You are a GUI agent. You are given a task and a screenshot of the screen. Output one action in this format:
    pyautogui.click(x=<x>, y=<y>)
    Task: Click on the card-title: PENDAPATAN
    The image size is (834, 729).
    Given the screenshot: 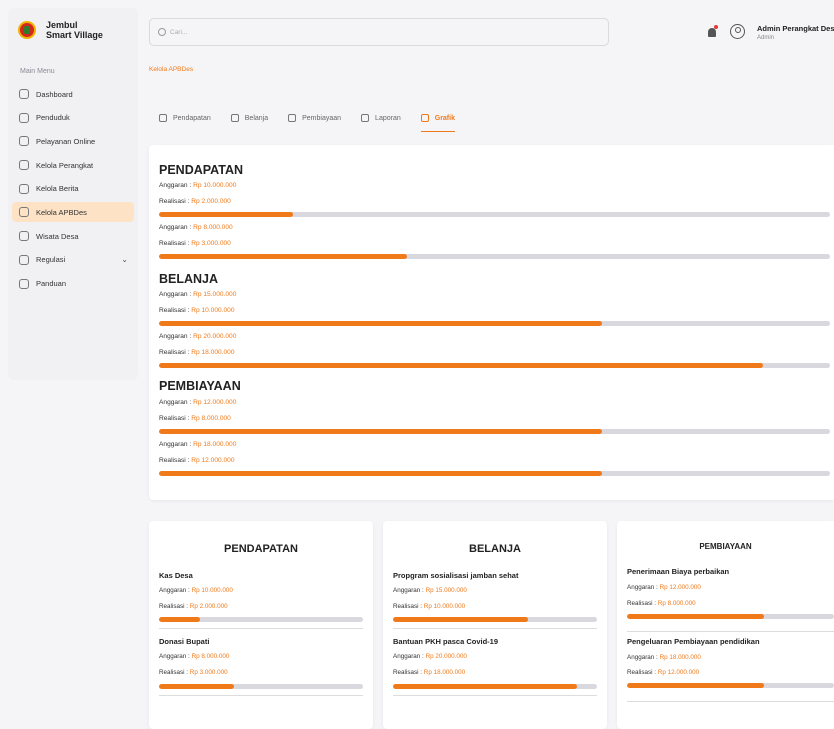 What is the action you would take?
    pyautogui.click(x=261, y=549)
    